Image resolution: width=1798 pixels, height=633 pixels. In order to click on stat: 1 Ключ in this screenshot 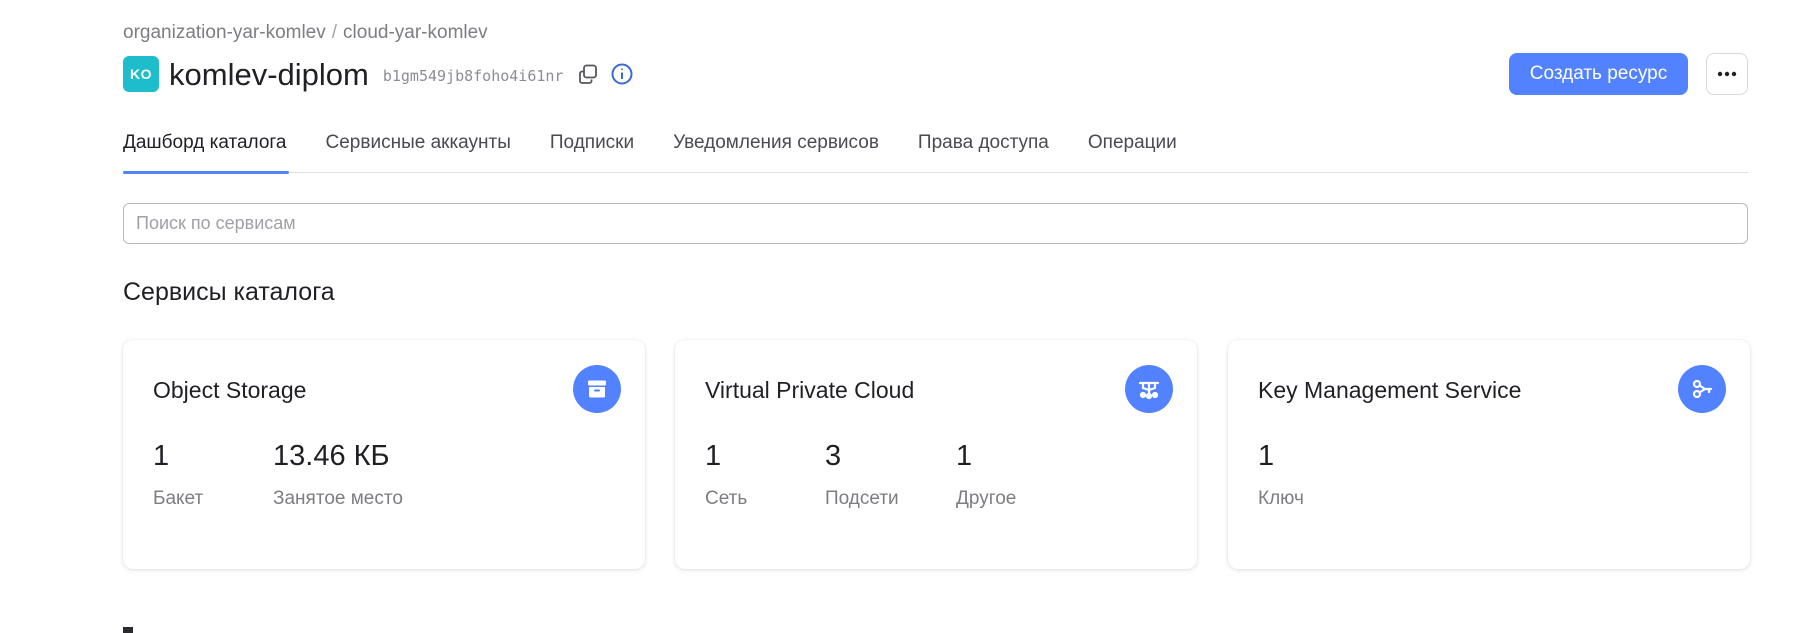, I will do `click(1281, 475)`.